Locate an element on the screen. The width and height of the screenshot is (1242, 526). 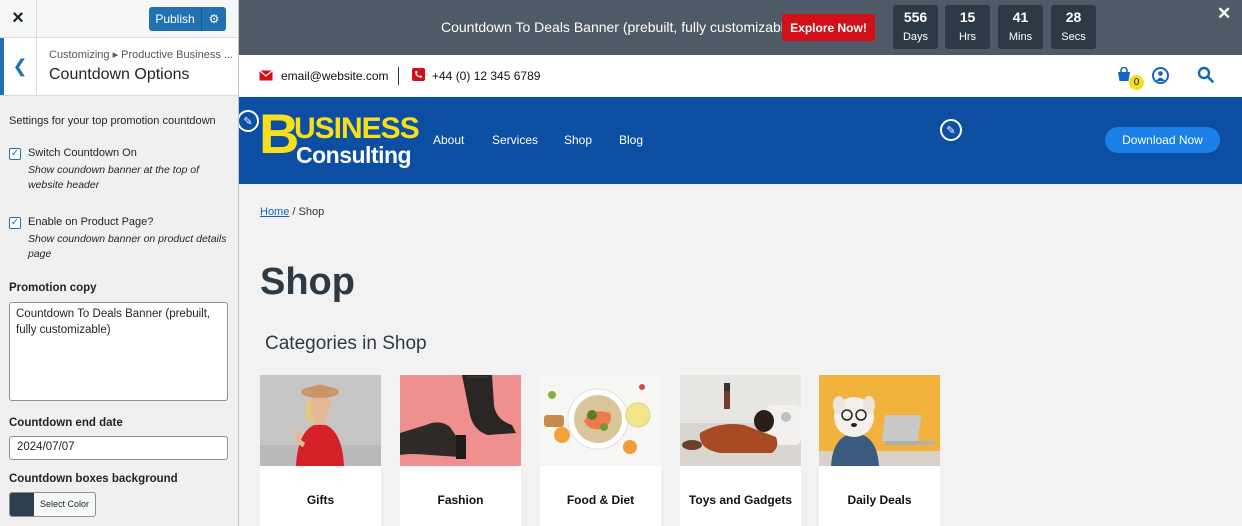
countdown-value: 41 is located at coordinates (1020, 17).